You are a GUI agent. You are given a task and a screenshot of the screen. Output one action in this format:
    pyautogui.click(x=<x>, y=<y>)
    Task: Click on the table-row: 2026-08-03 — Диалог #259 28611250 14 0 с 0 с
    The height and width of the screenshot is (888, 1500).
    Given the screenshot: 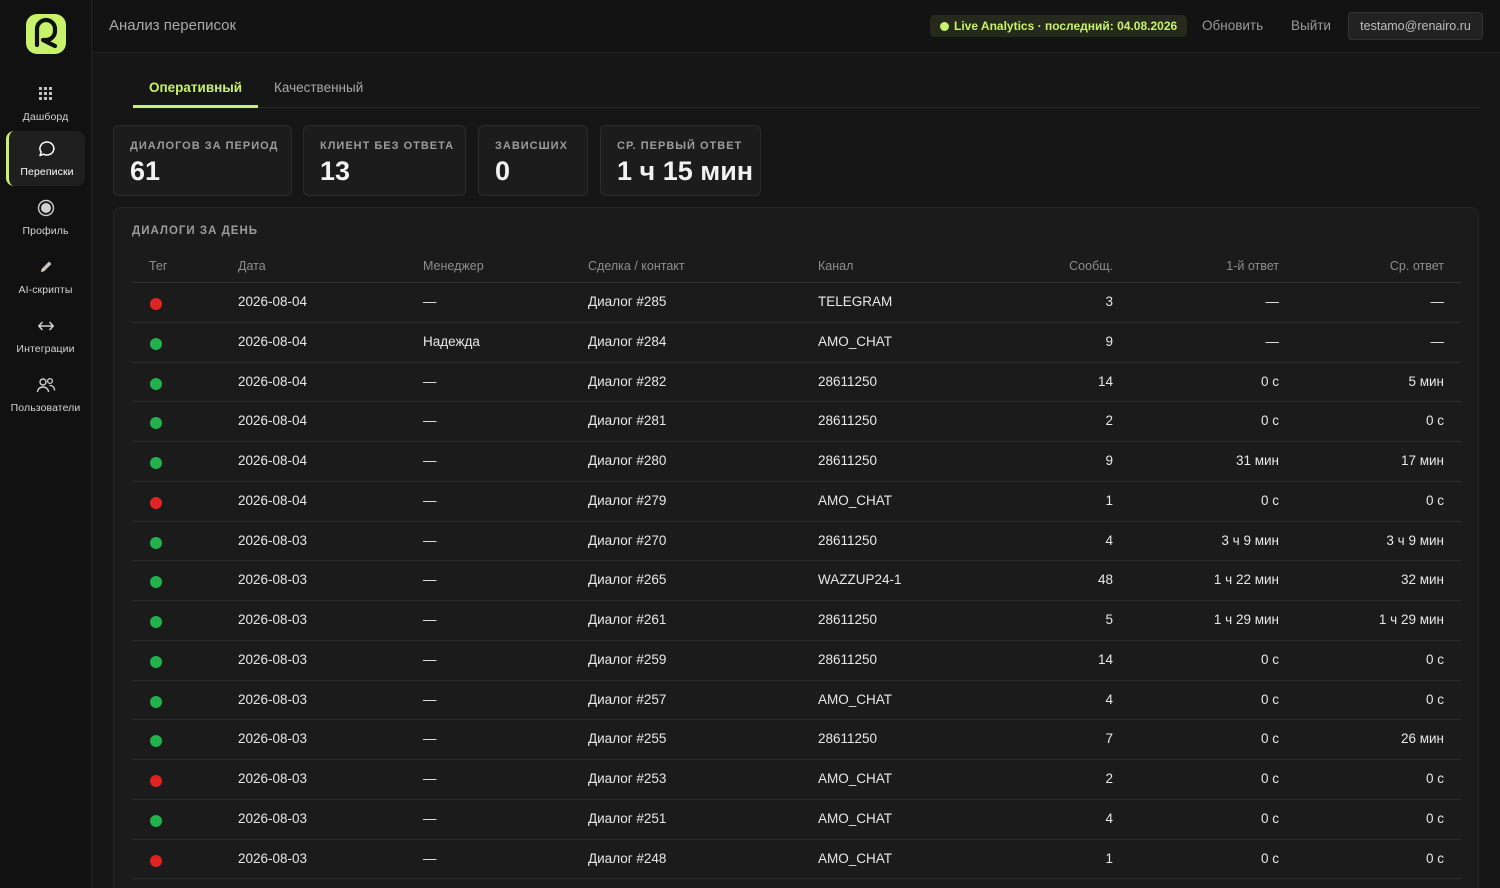 What is the action you would take?
    pyautogui.click(x=796, y=661)
    